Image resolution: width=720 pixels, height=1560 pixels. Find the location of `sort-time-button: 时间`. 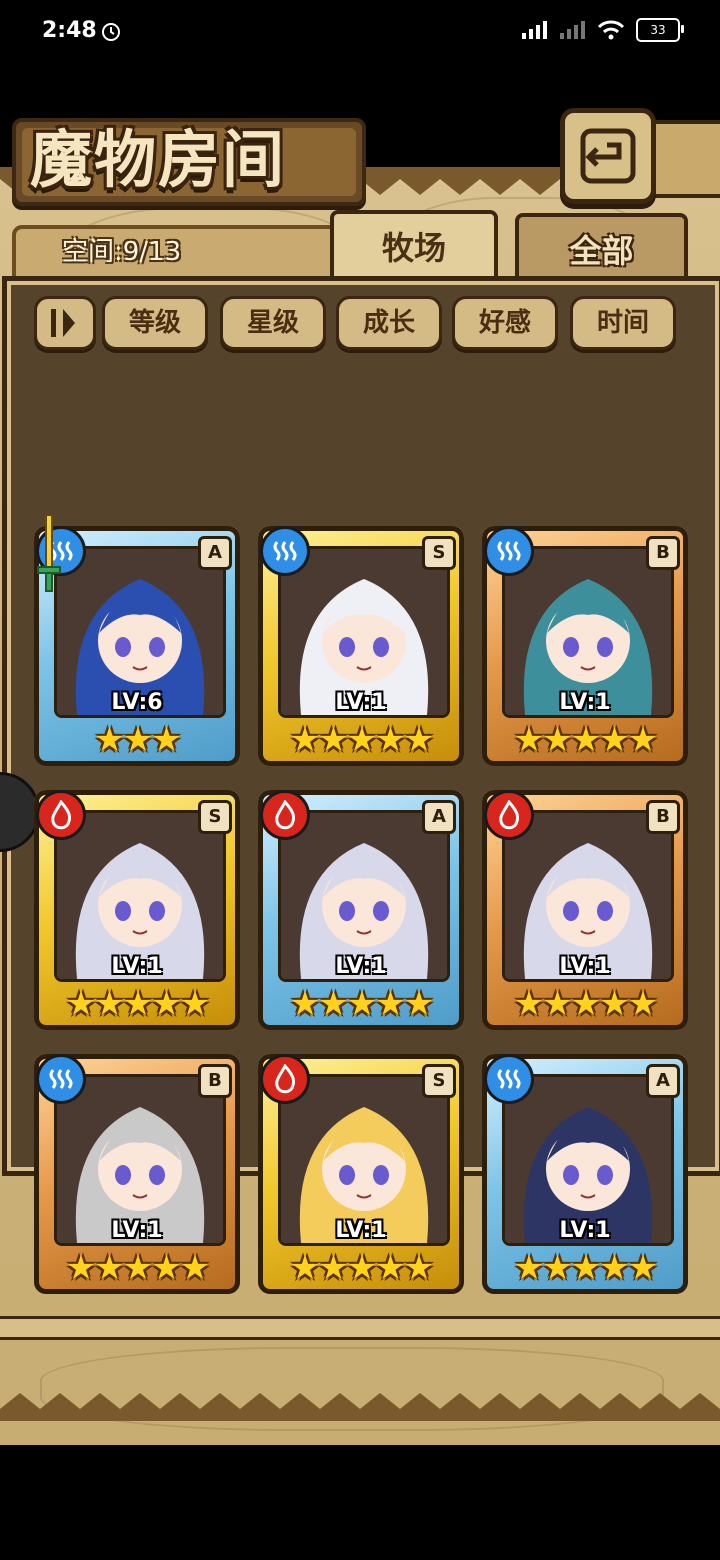

sort-time-button: 时间 is located at coordinates (623, 323).